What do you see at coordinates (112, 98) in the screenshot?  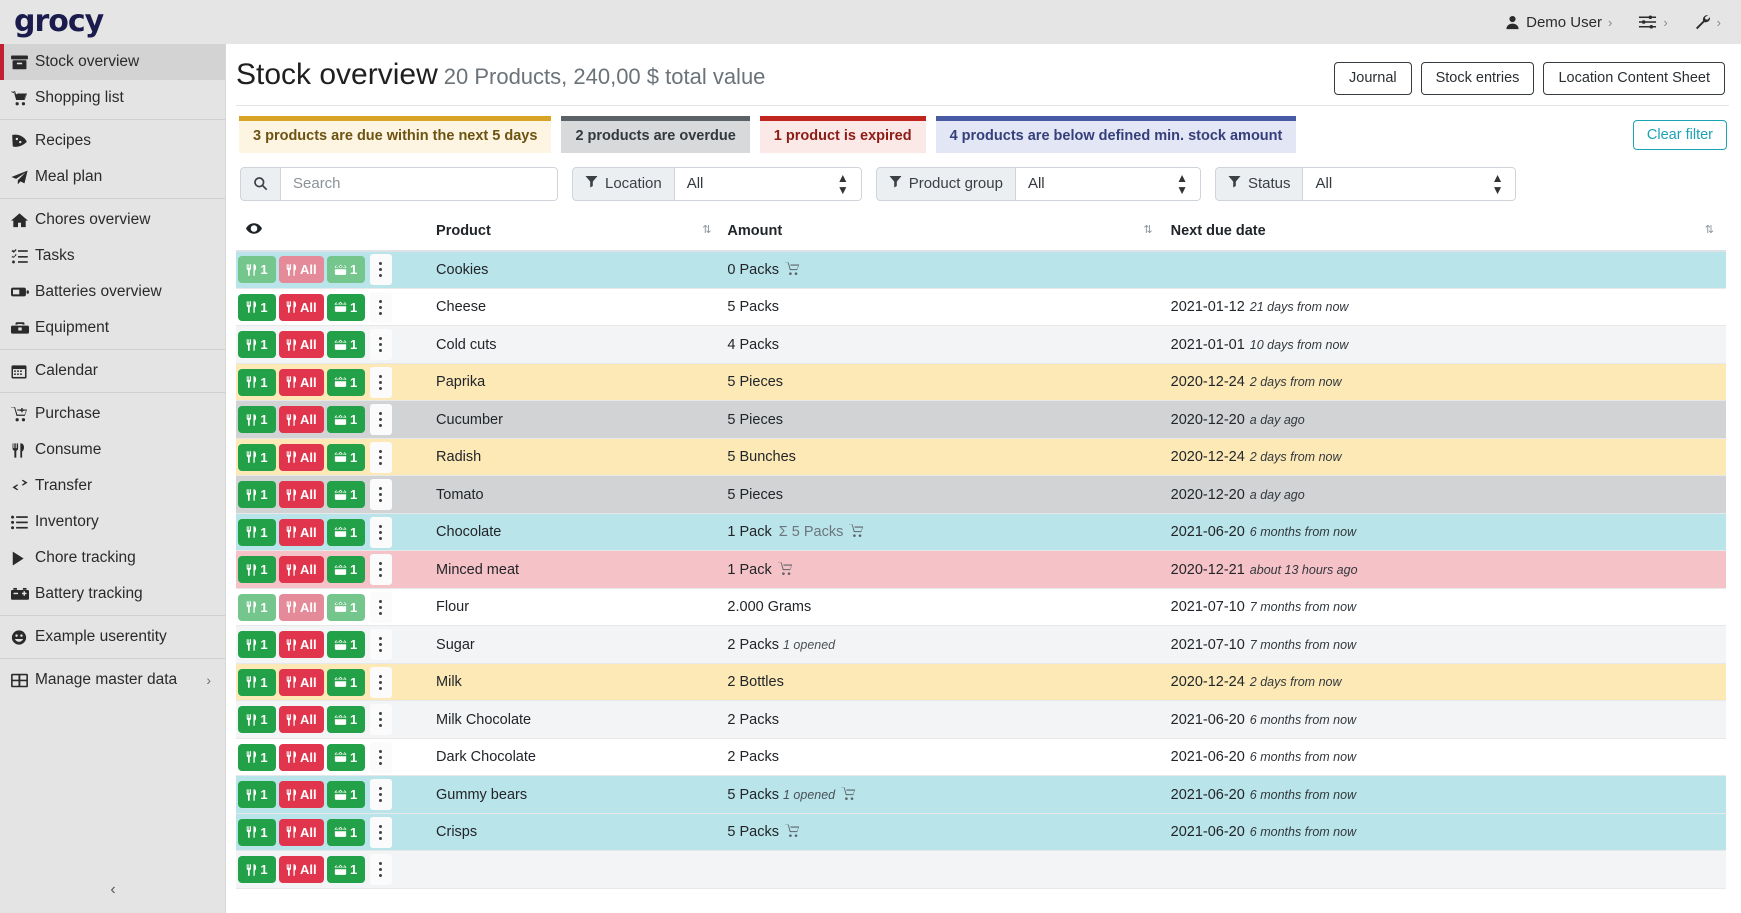 I see `sidebar-item-shopping-list: Shopping list` at bounding box center [112, 98].